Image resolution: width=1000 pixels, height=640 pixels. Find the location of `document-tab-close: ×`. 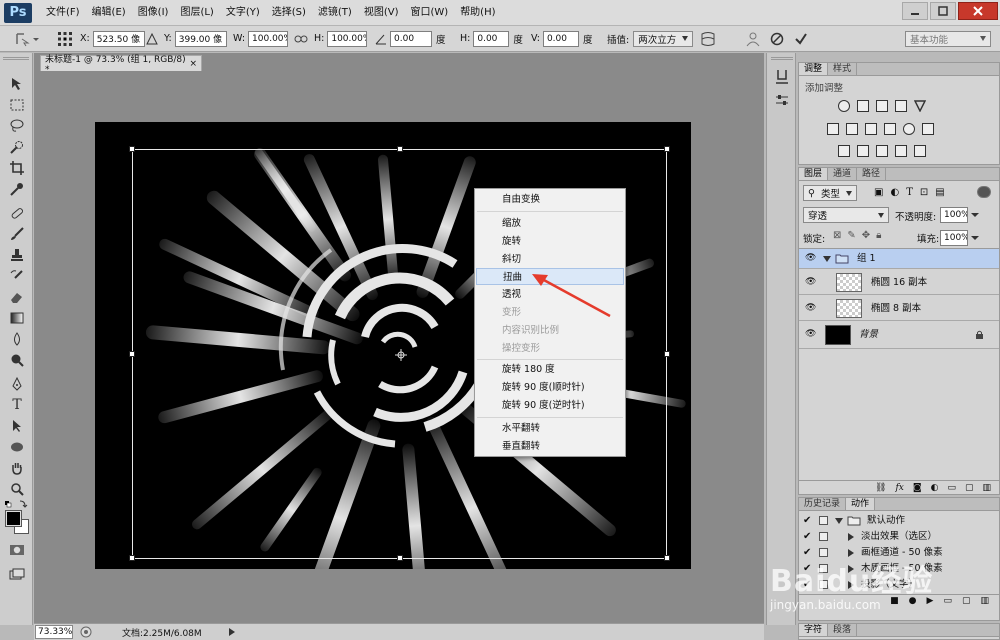

document-tab-close: × is located at coordinates (193, 64).